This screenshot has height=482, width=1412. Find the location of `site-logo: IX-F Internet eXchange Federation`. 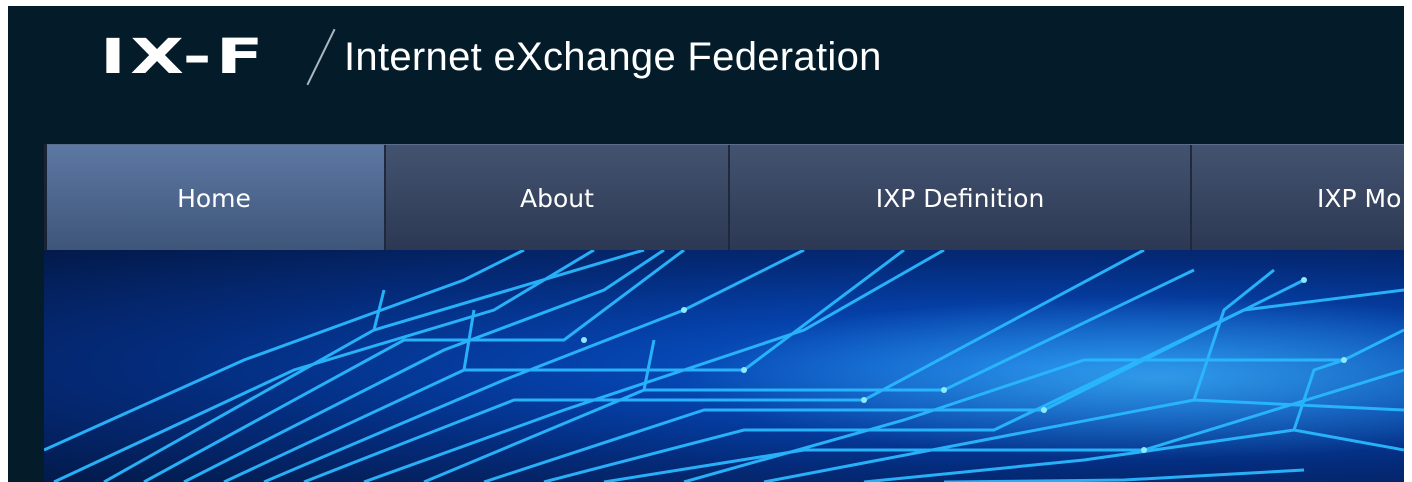

site-logo: IX-F Internet eXchange Federation is located at coordinates (491, 57).